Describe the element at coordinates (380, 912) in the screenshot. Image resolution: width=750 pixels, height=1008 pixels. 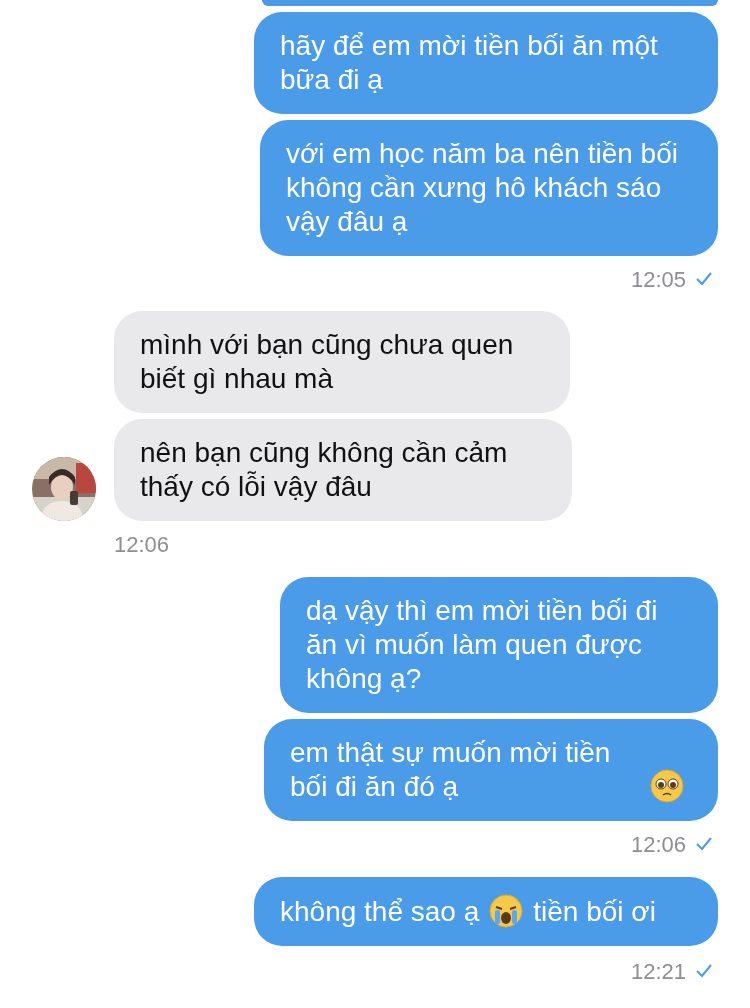
I see `message-text: không thể sao ạ` at that location.